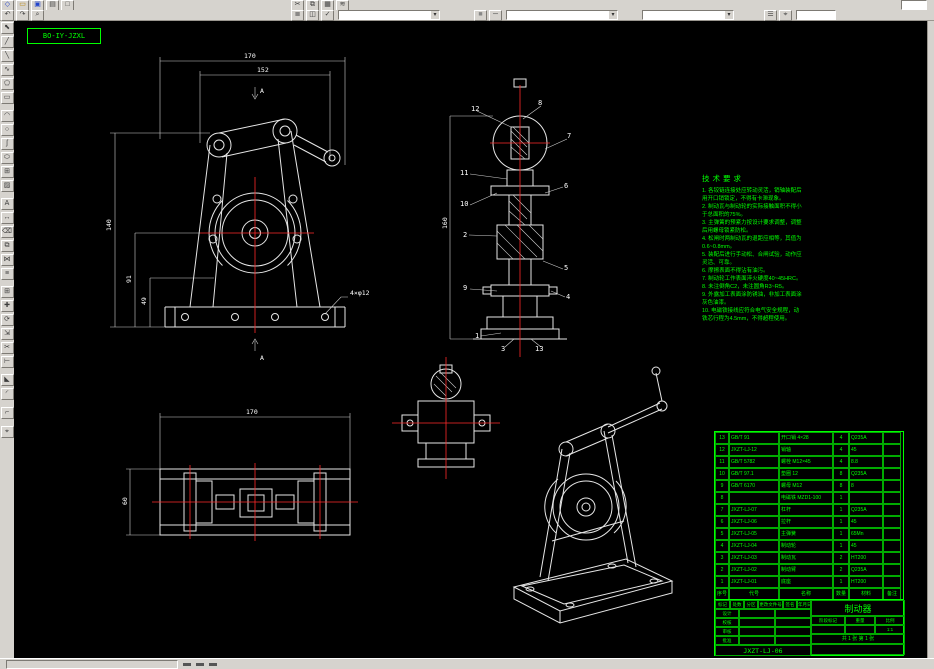  I want to click on stage-label: 阶段标记, so click(828, 620).